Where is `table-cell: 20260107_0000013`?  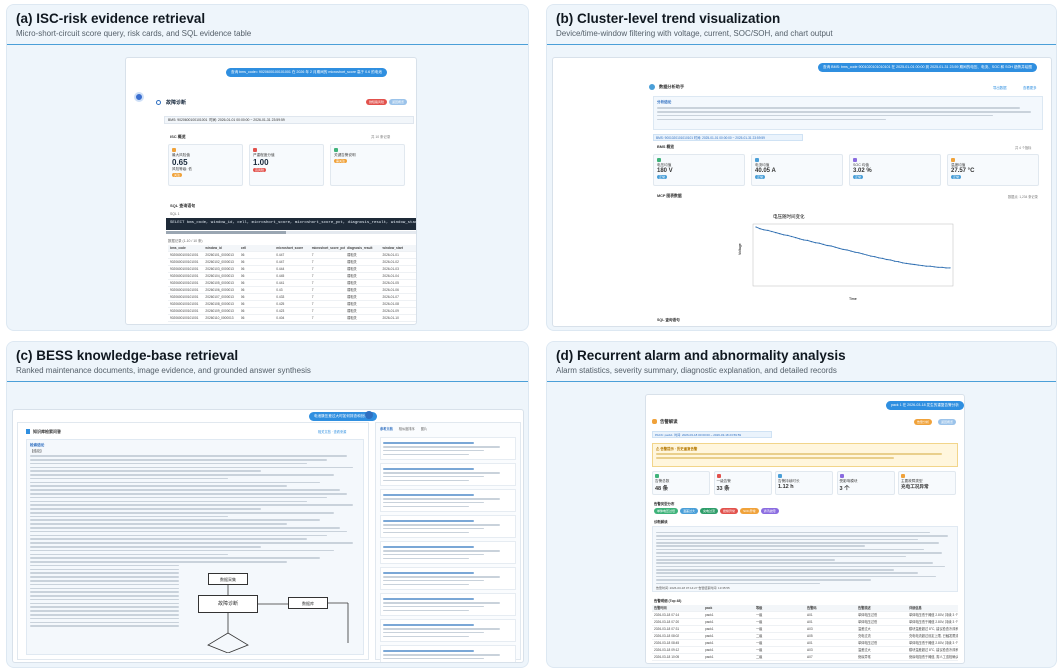
table-cell: 20260107_0000013 is located at coordinates (219, 297).